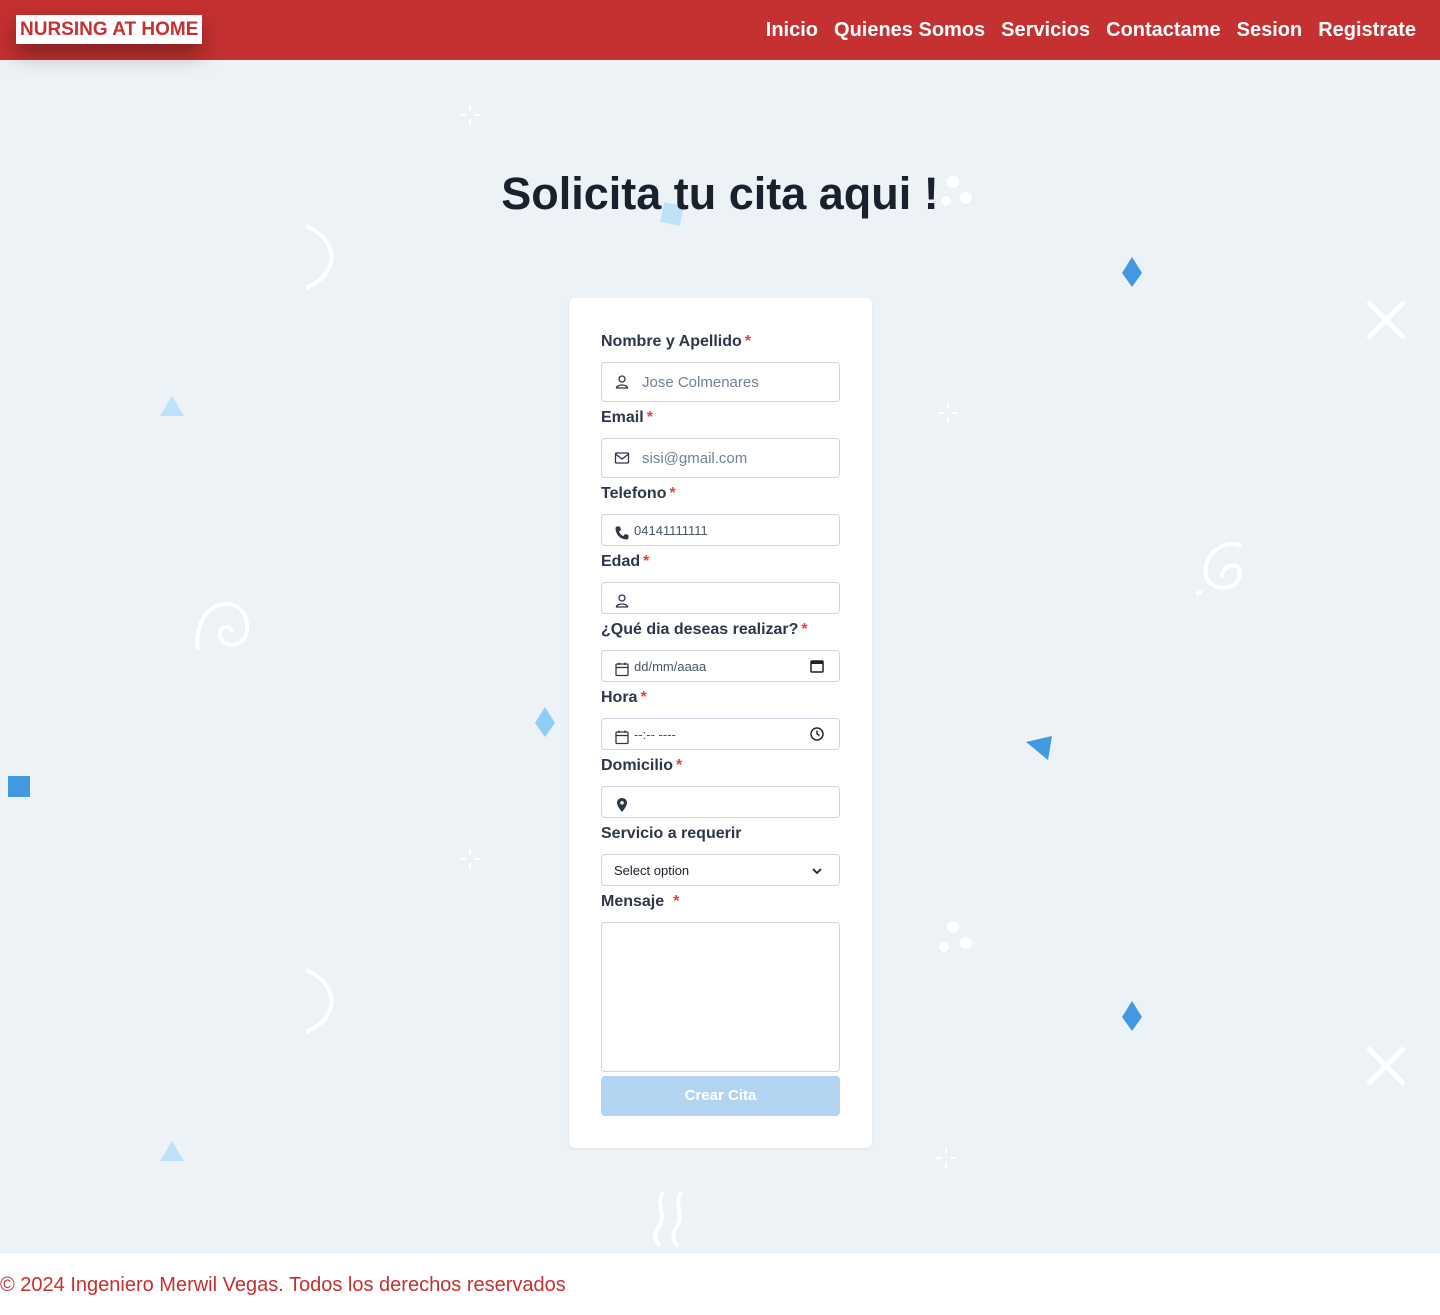 Image resolution: width=1440 pixels, height=1315 pixels. Describe the element at coordinates (817, 734) in the screenshot. I see `clock-icon` at that location.